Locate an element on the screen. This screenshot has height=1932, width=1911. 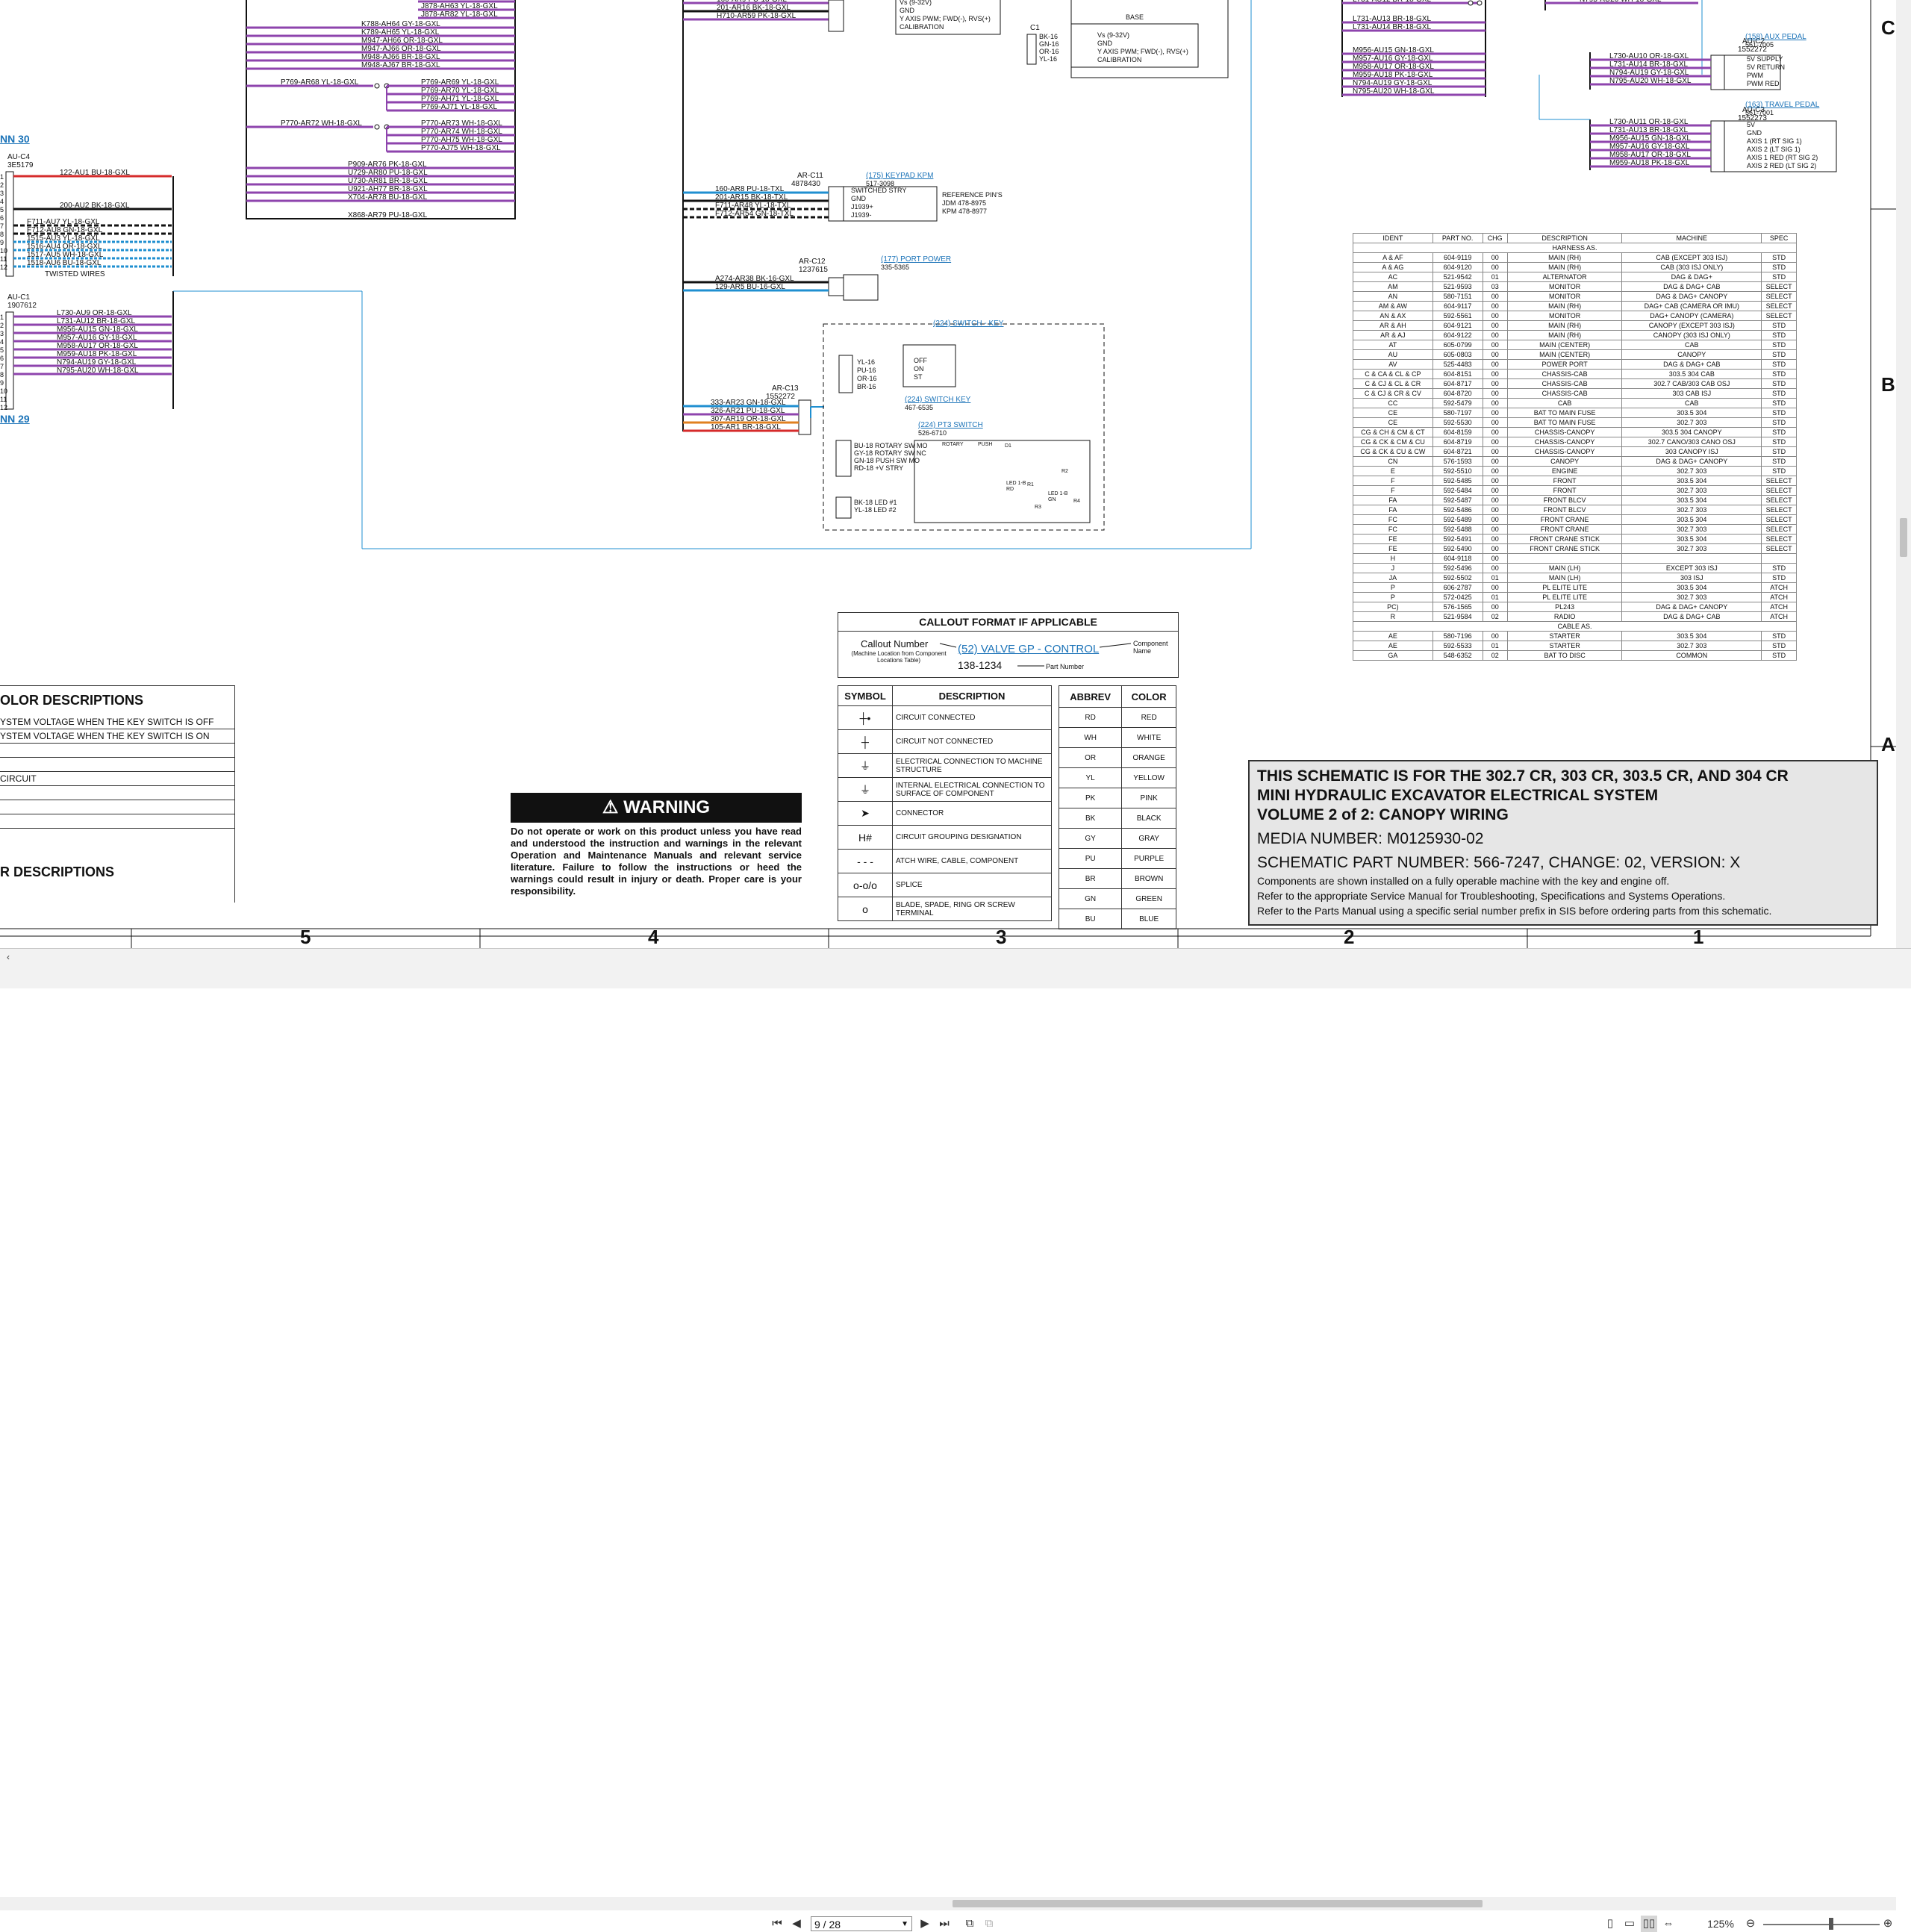
table-header: IDENT is located at coordinates (1393, 238).